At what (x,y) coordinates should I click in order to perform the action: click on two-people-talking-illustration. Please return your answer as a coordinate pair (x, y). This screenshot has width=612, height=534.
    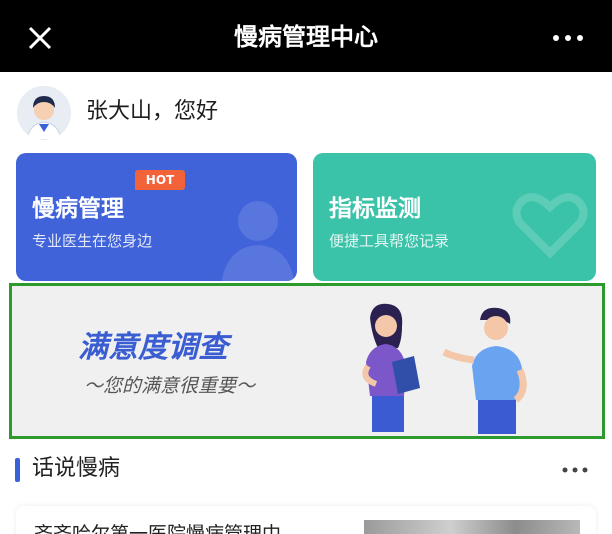
    Looking at the image, I should click on (444, 368).